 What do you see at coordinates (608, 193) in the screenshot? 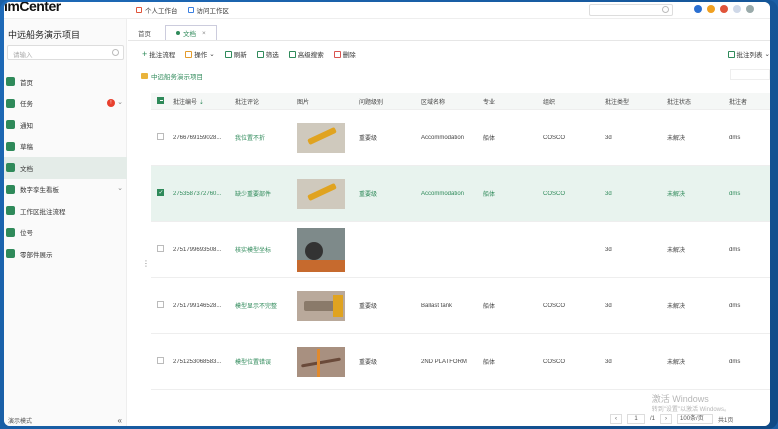
I see `type-cell: 3d` at bounding box center [608, 193].